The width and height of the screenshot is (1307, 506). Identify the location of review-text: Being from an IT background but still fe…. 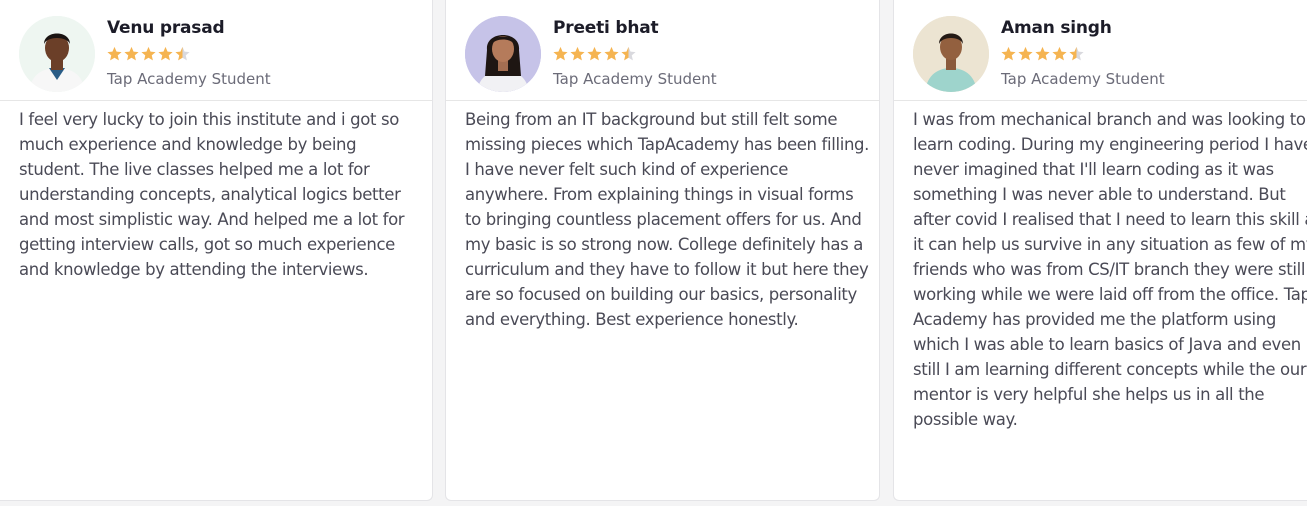
(667, 219).